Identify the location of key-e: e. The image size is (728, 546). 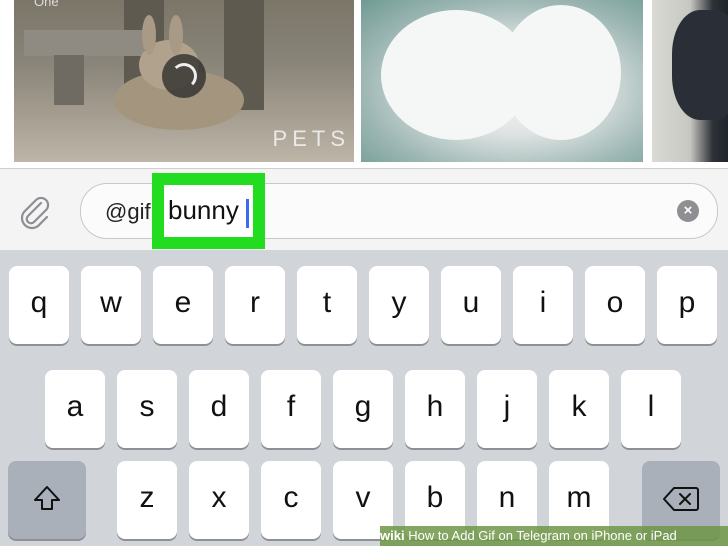
(183, 305).